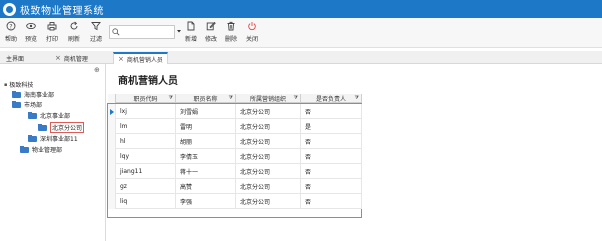  What do you see at coordinates (31, 33) in the screenshot?
I see `preview-button: 预览` at bounding box center [31, 33].